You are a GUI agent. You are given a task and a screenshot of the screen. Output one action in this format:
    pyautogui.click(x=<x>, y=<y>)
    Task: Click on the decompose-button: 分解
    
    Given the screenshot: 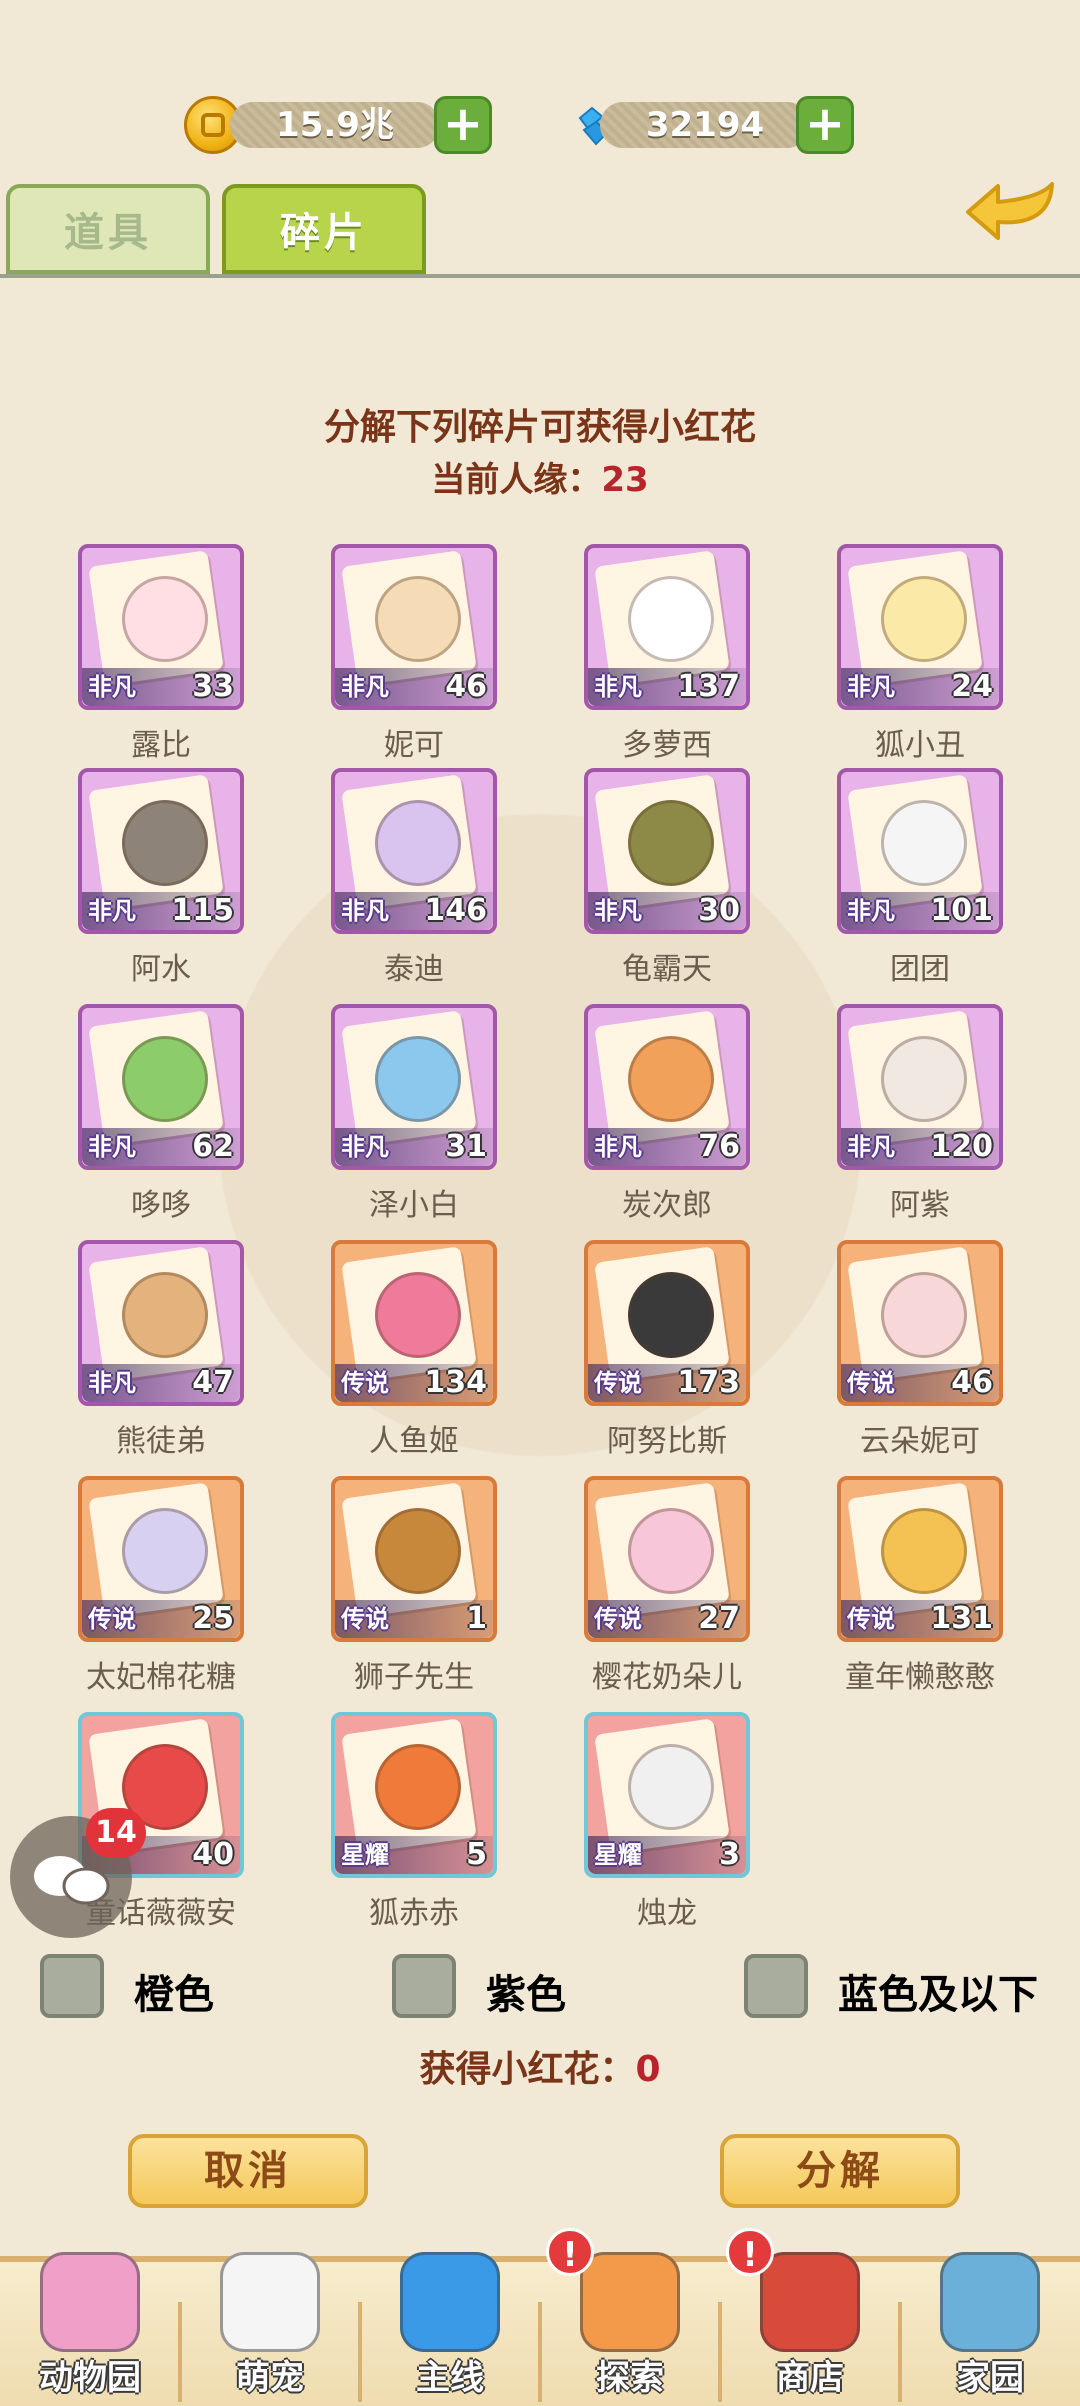 What is the action you would take?
    pyautogui.click(x=840, y=2171)
    